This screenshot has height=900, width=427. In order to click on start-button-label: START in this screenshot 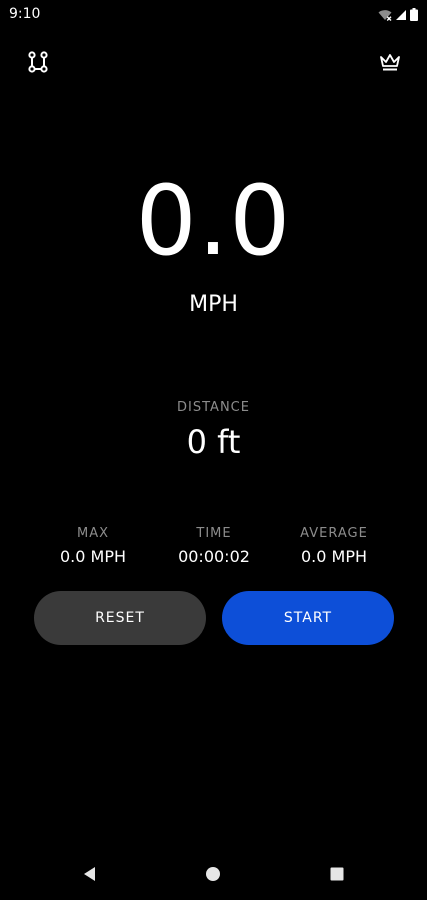, I will do `click(308, 618)`.